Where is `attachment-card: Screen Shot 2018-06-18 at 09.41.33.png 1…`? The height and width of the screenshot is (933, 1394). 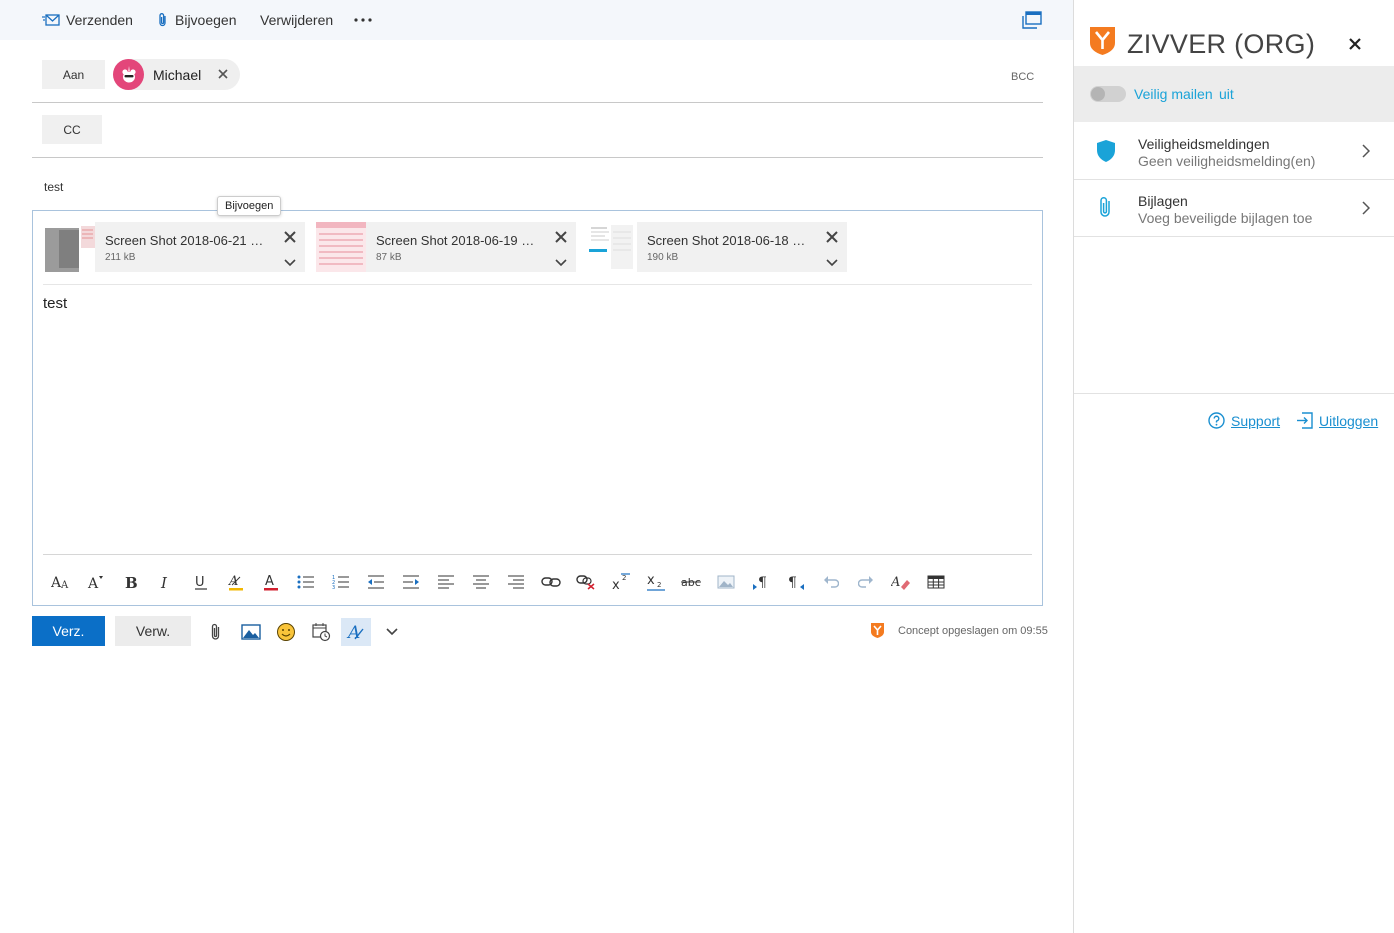
attachment-card: Screen Shot 2018-06-18 at 09.41.33.png 1… is located at coordinates (742, 247).